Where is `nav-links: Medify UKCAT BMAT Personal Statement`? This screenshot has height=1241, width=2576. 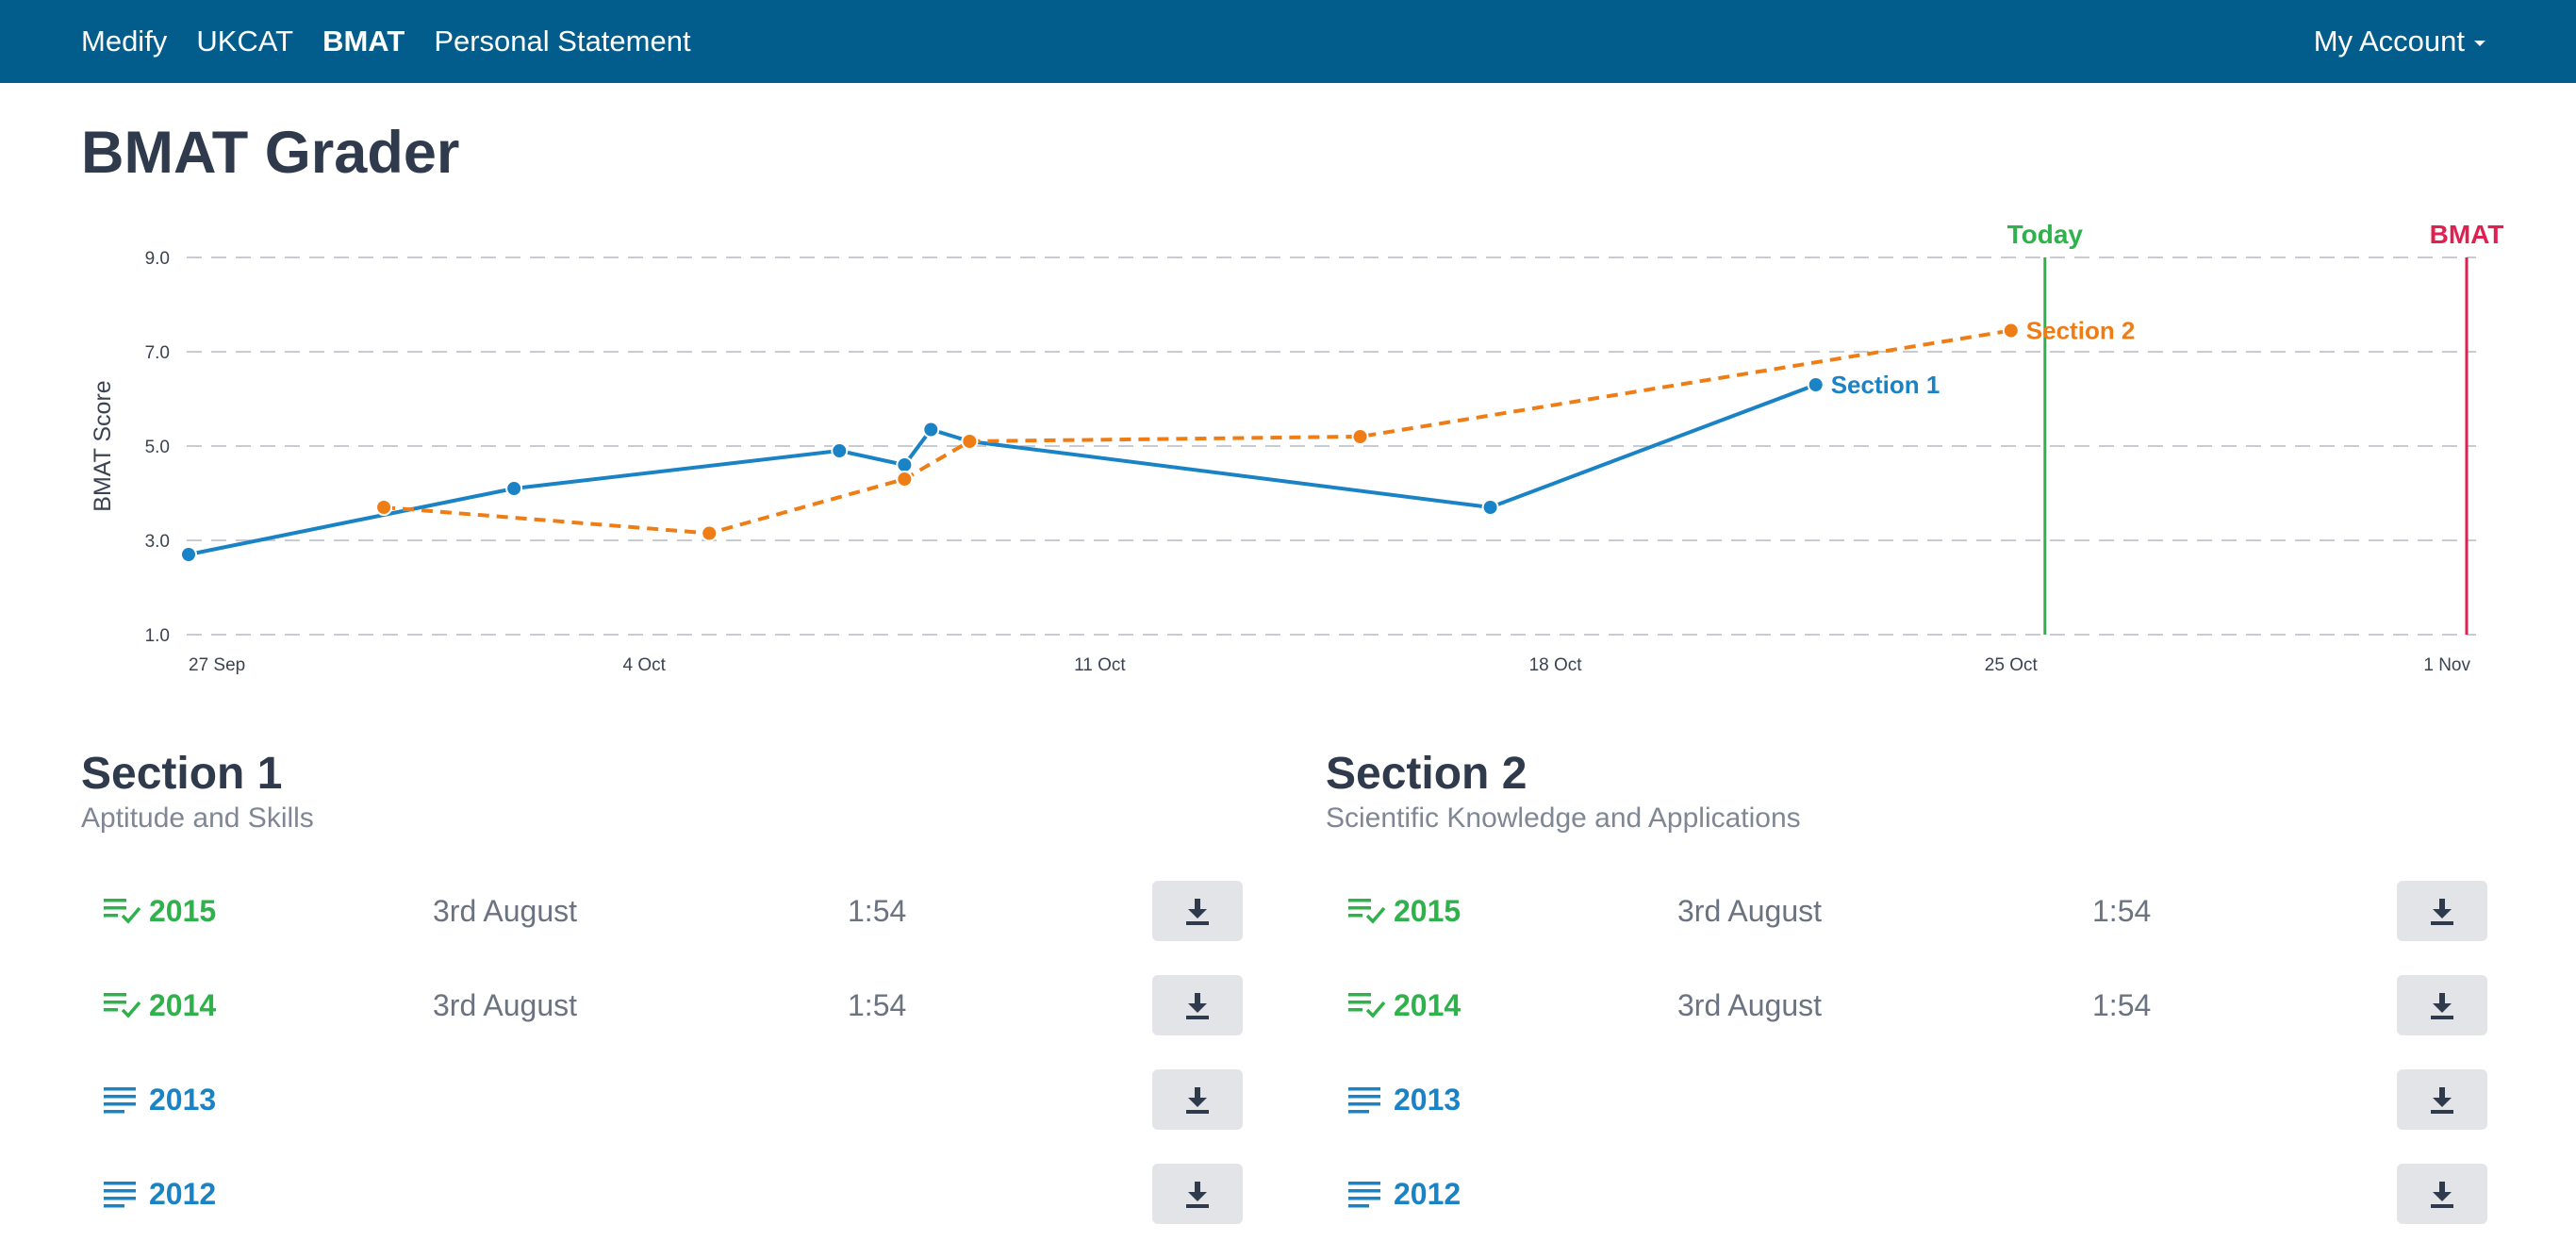 nav-links: Medify UKCAT BMAT Personal Statement is located at coordinates (400, 41).